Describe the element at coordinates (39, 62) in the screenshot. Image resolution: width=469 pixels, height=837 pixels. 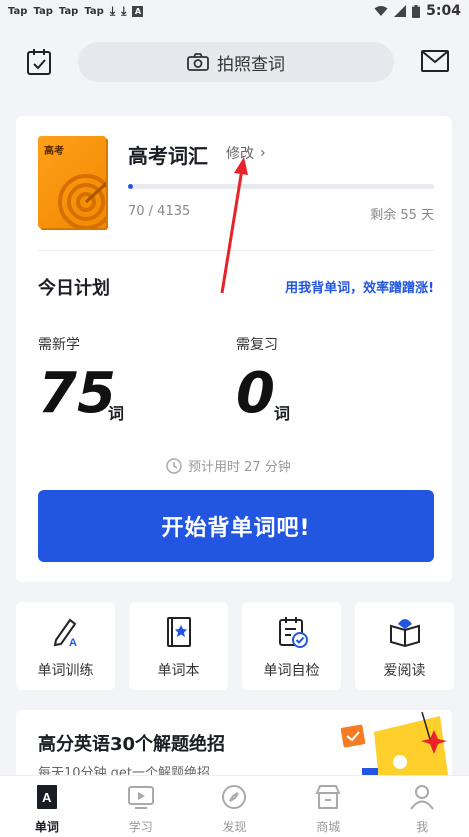
I see `calendar-check-icon` at that location.